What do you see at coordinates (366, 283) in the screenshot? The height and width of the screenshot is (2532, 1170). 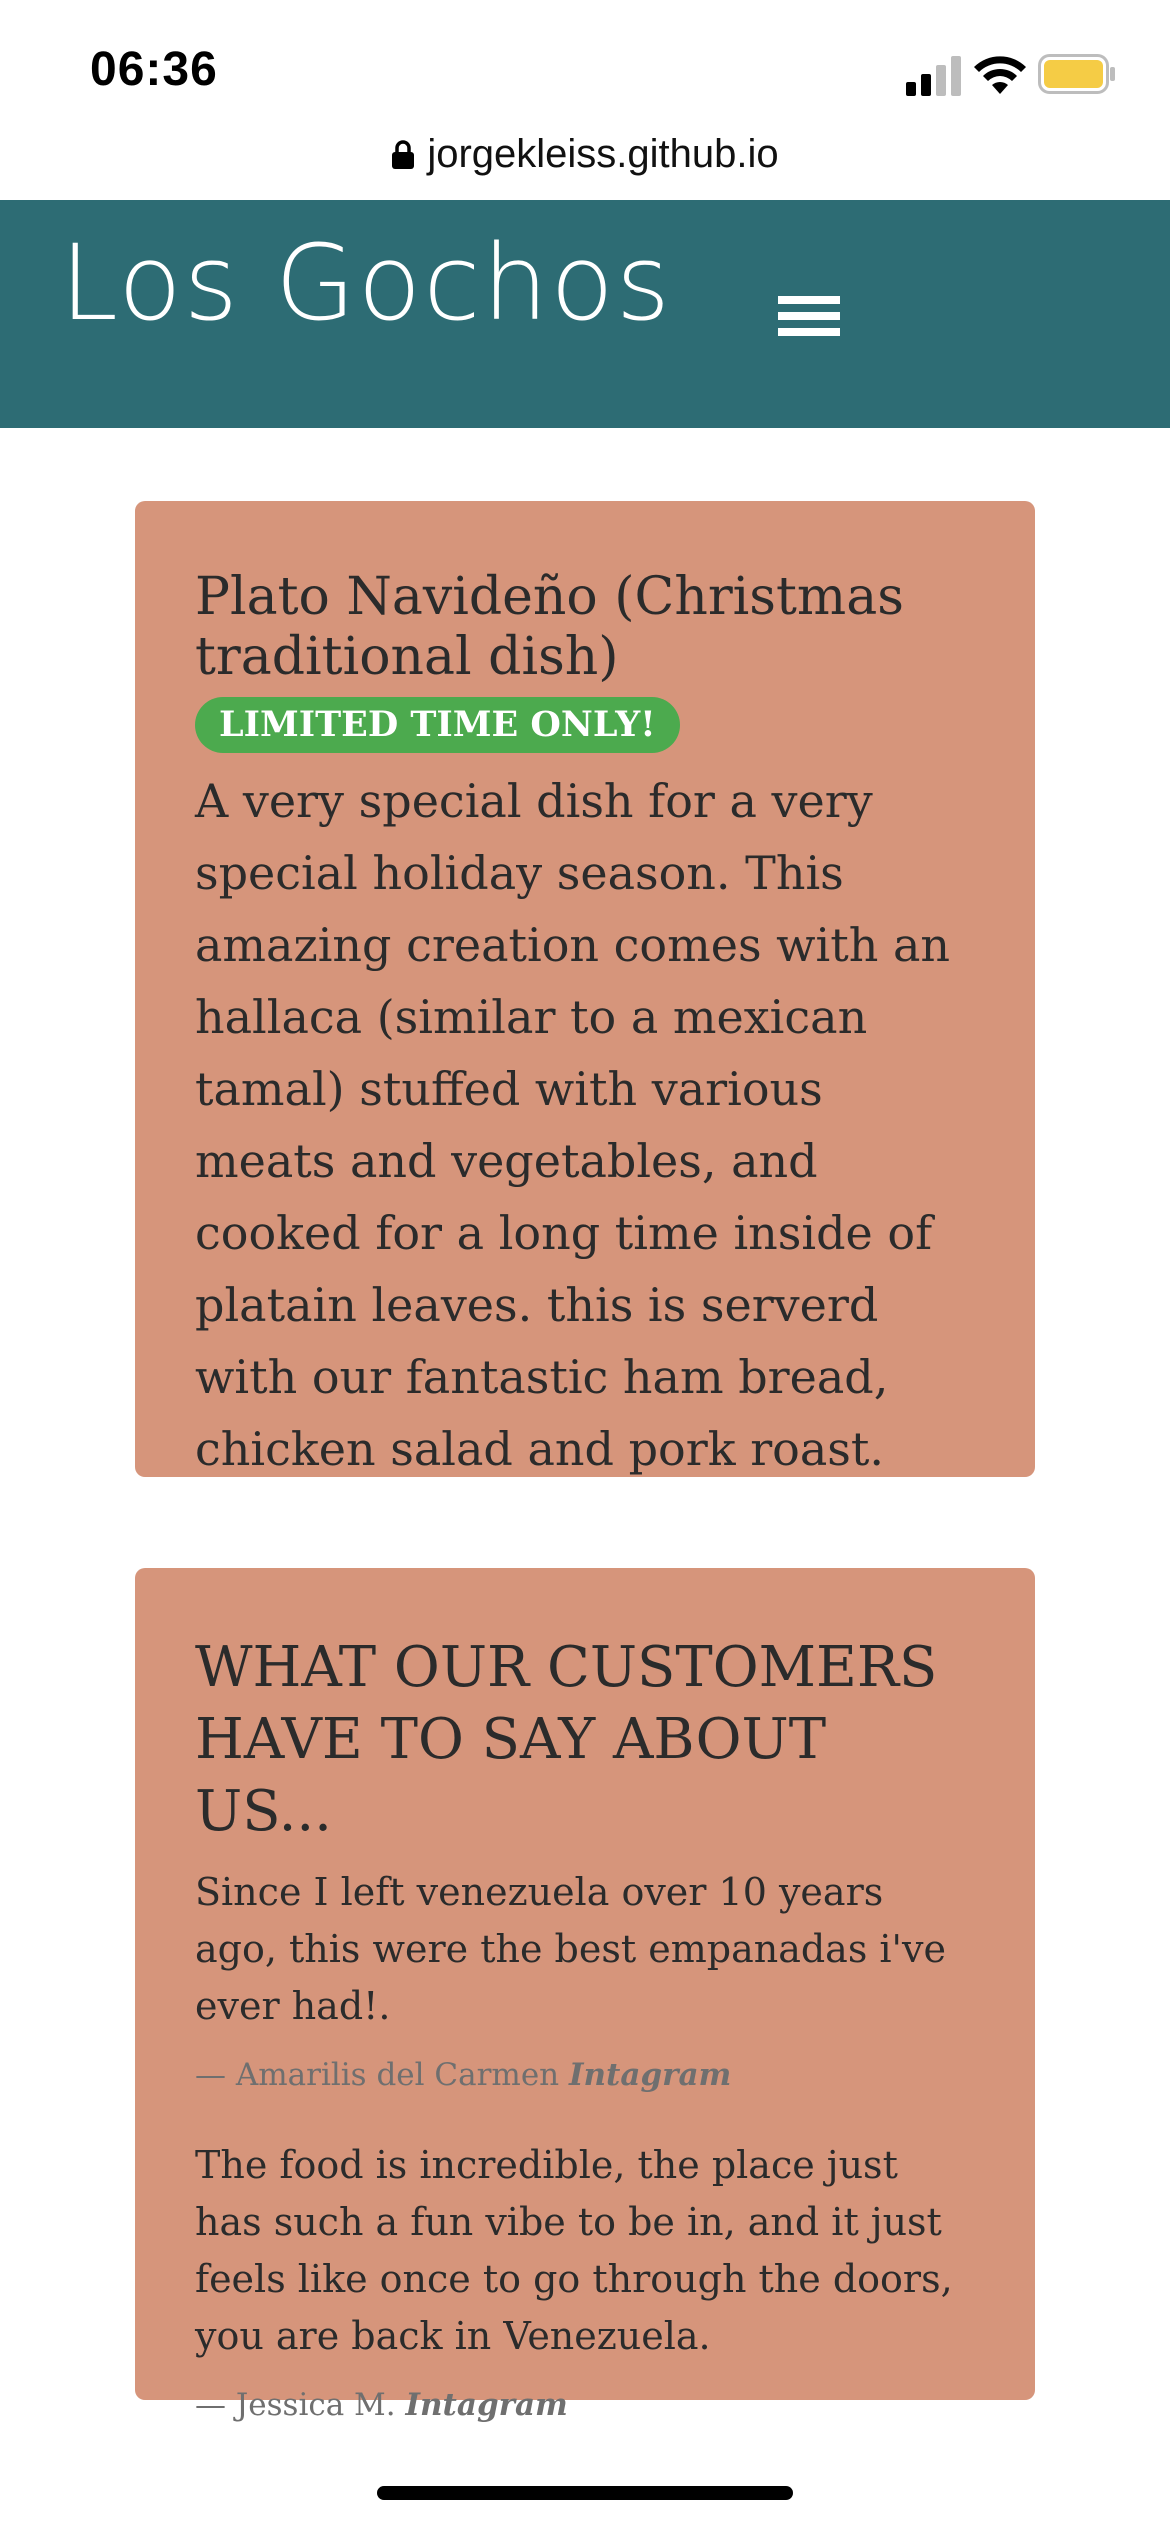 I see `site-logo: Los Gochos` at bounding box center [366, 283].